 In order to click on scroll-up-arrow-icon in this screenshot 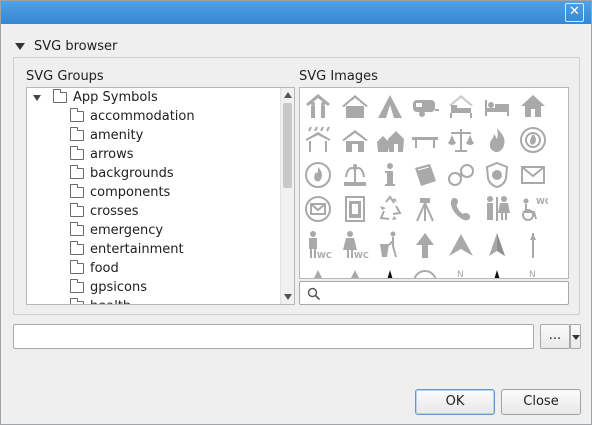, I will do `click(288, 95)`.